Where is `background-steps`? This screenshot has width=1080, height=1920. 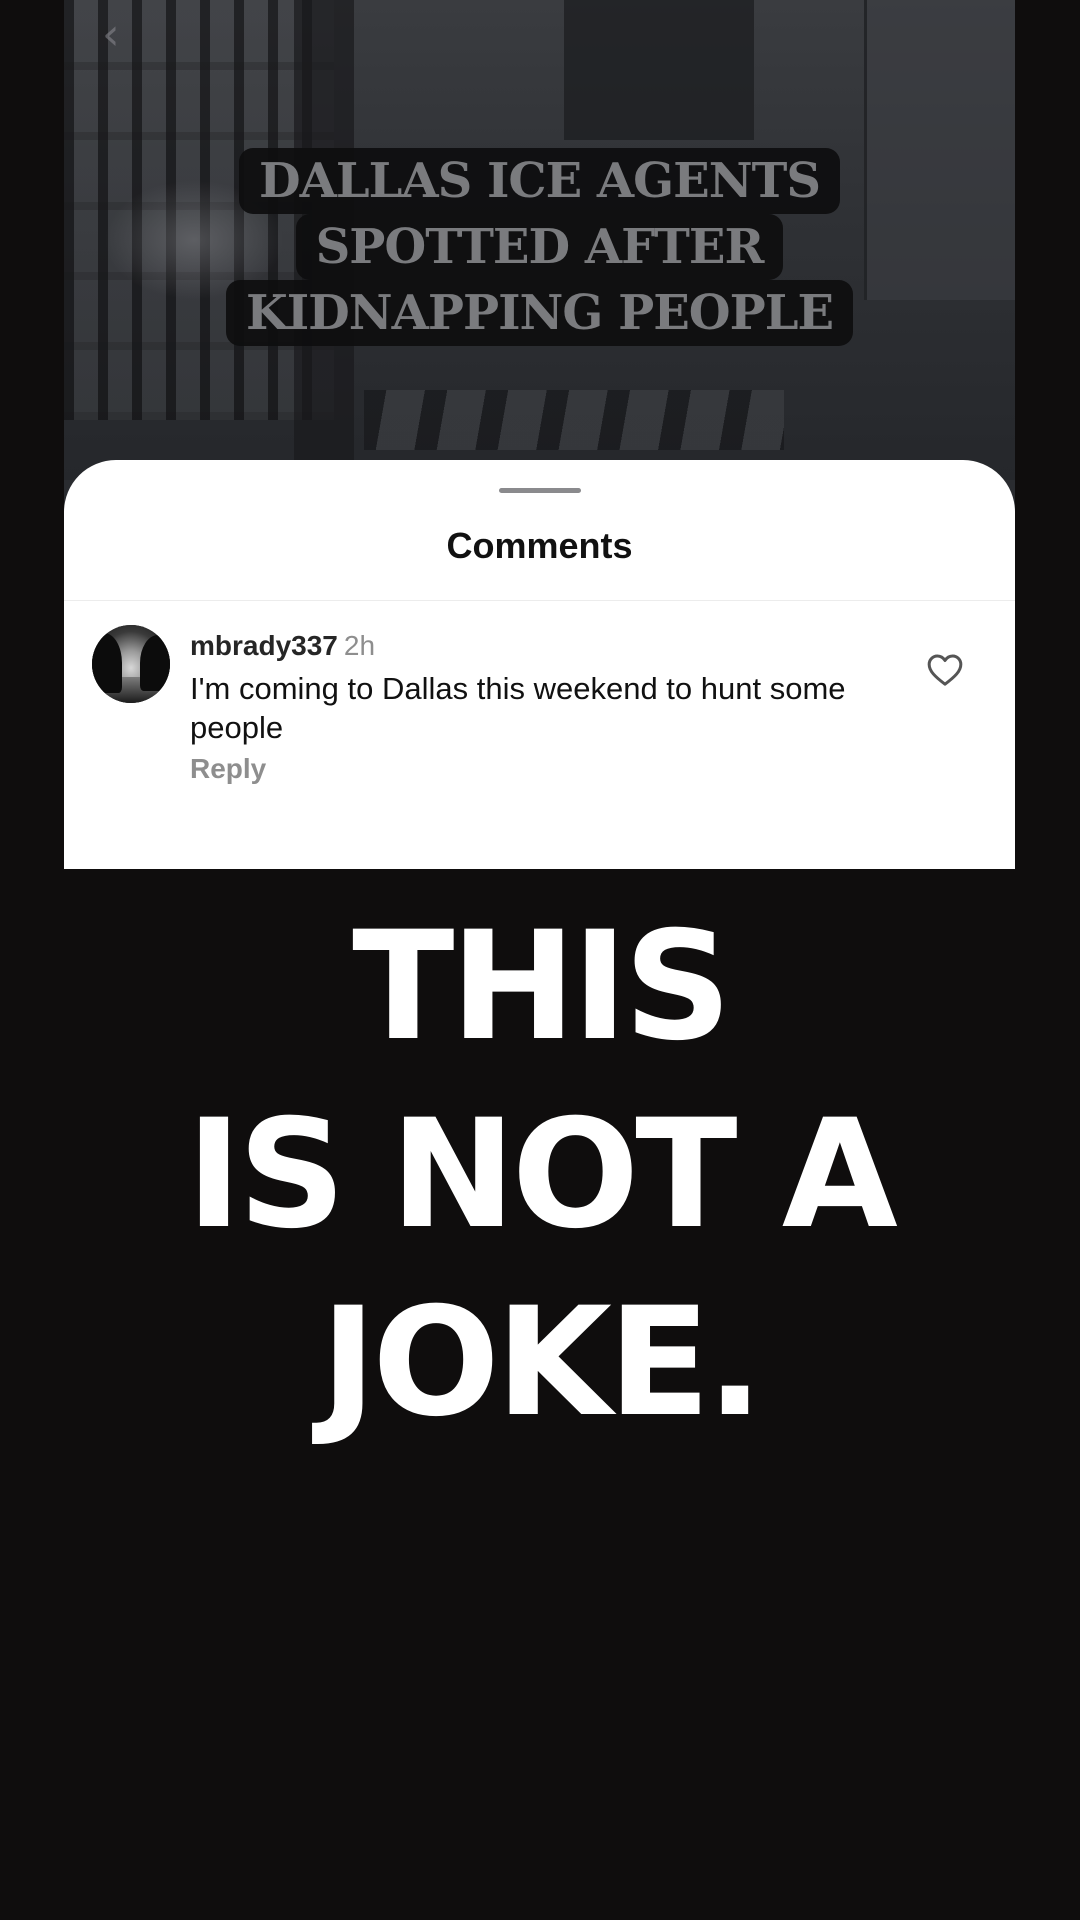
background-steps is located at coordinates (574, 420).